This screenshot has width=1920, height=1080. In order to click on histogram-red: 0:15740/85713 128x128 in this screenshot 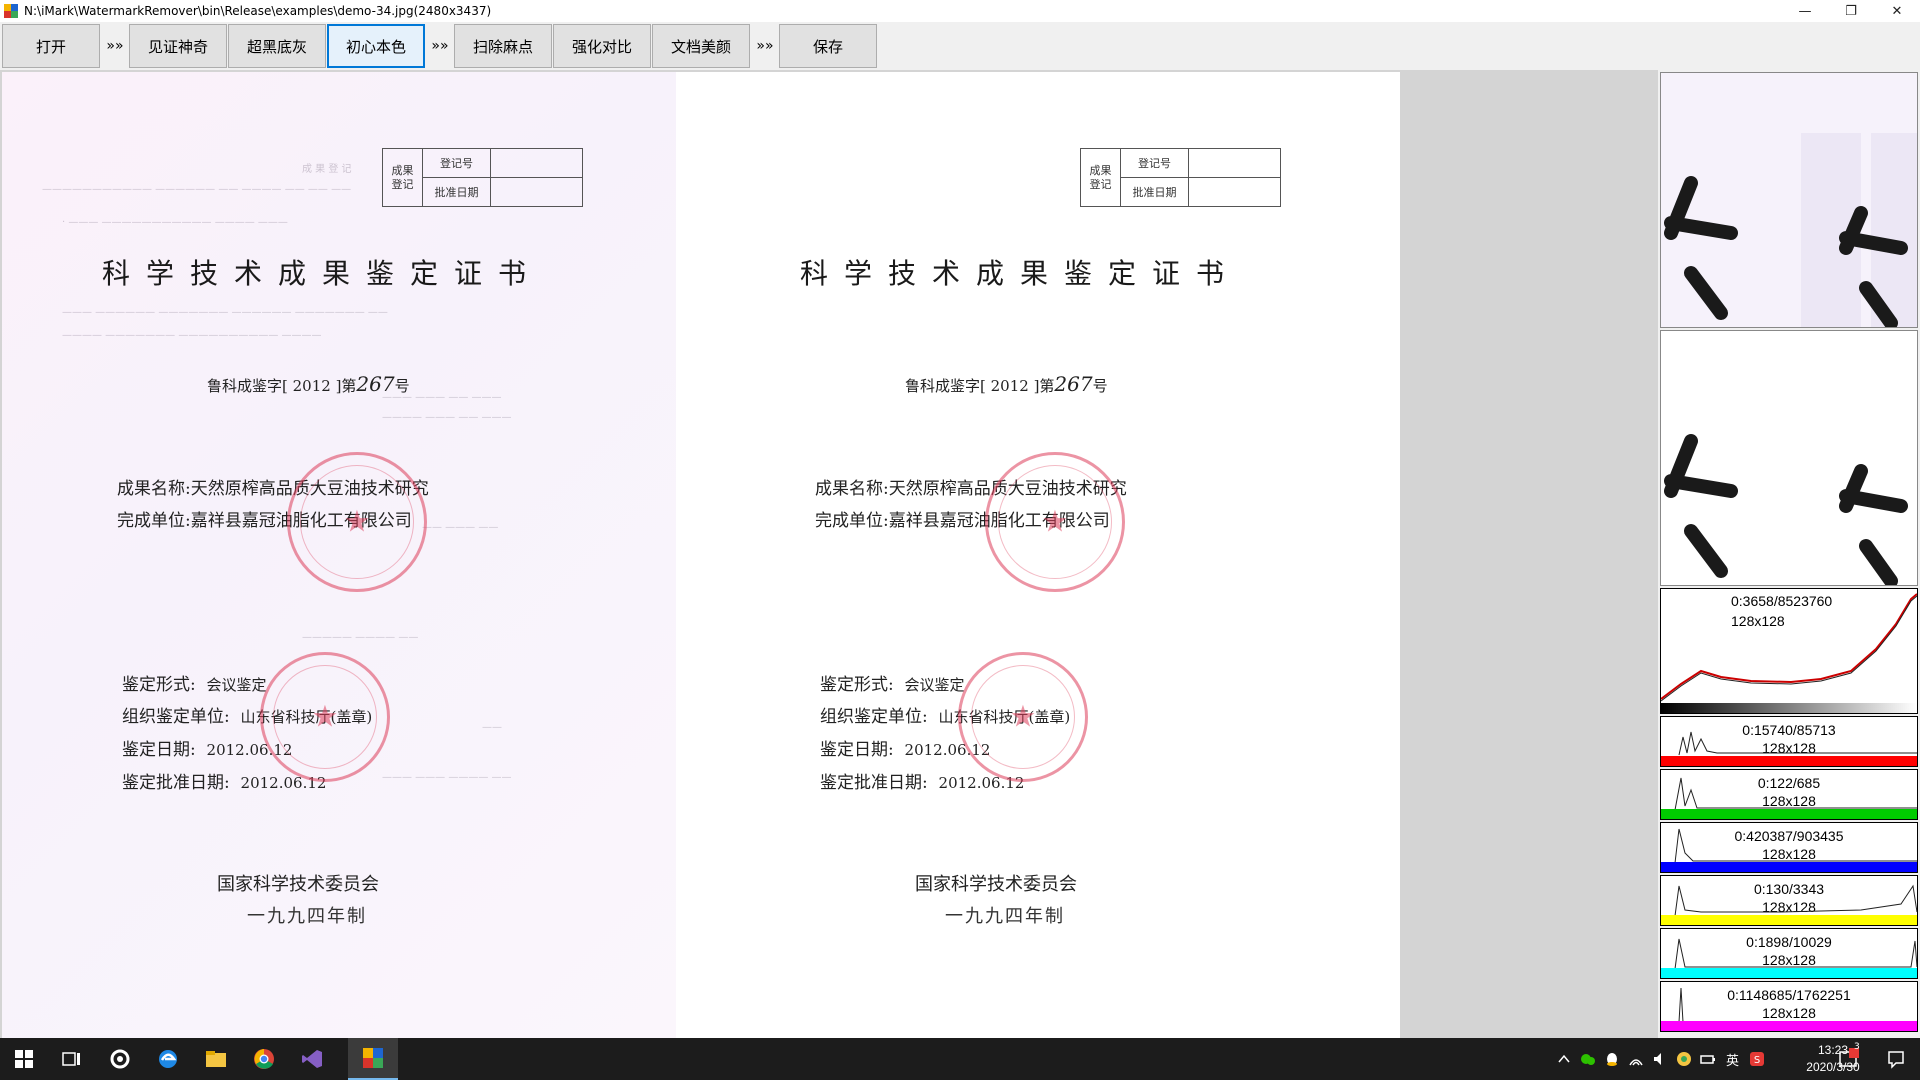, I will do `click(1789, 741)`.